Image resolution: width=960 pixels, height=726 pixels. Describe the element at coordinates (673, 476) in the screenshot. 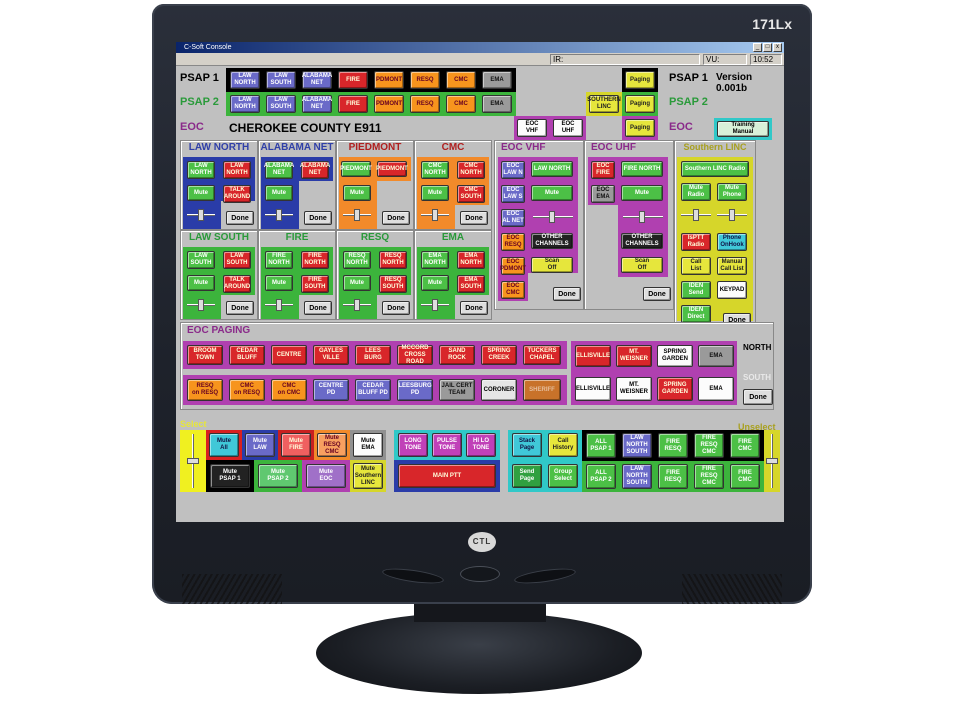

I see `group-fire-resq-psap2: FIRE RESQ` at that location.